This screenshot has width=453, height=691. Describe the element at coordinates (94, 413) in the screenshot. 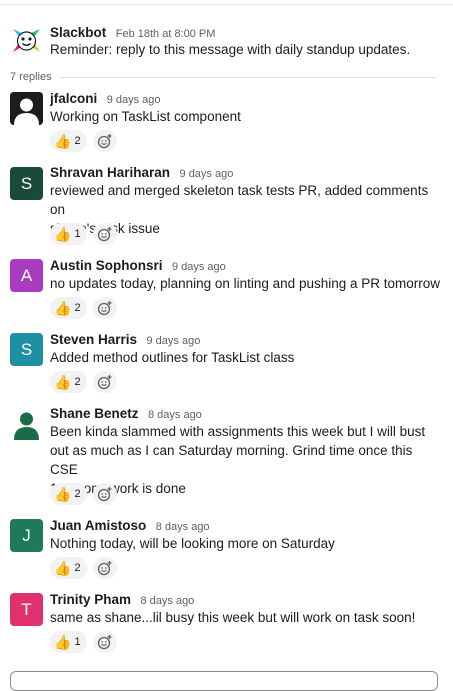

I see `author-name: Shane Benetz` at that location.